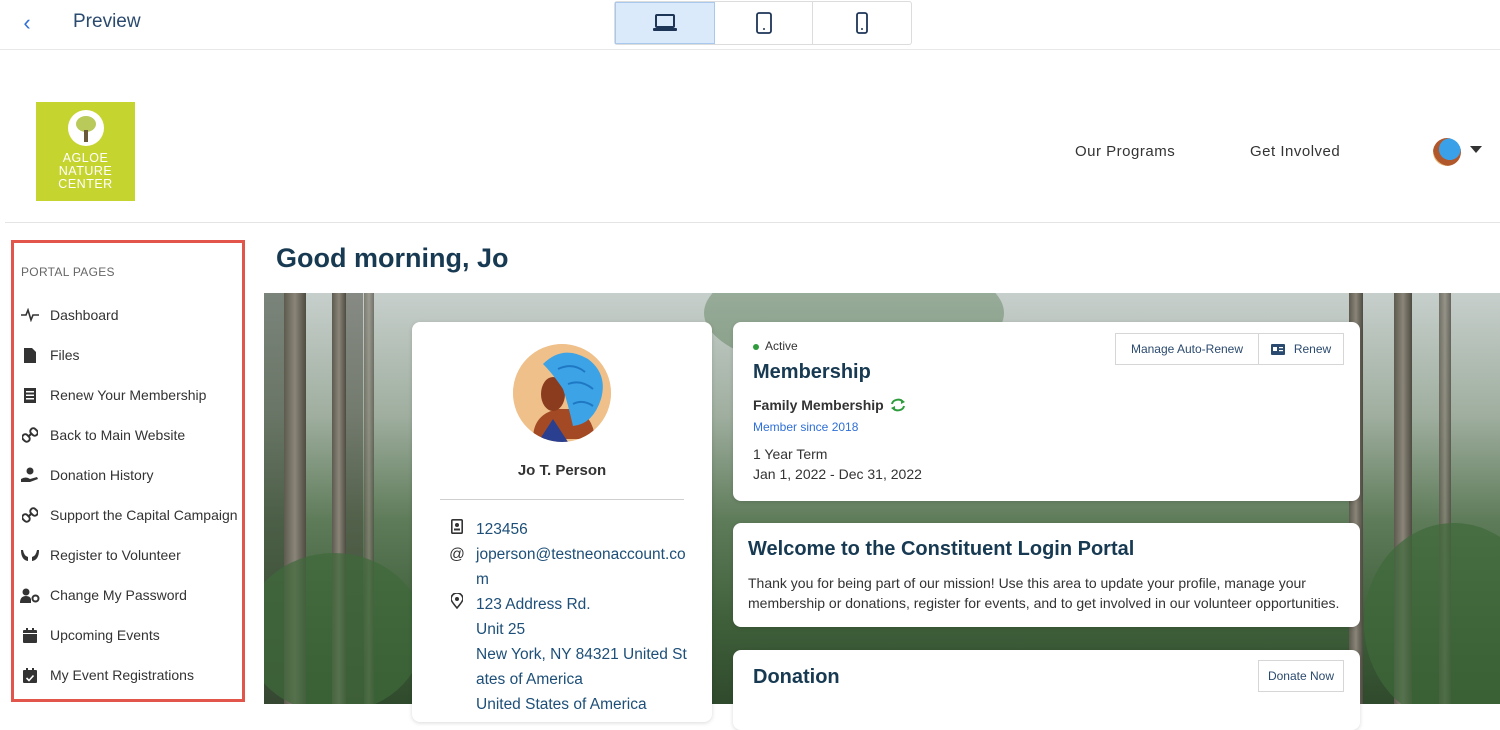  What do you see at coordinates (1301, 676) in the screenshot?
I see `donate-now-button: Donate Now` at bounding box center [1301, 676].